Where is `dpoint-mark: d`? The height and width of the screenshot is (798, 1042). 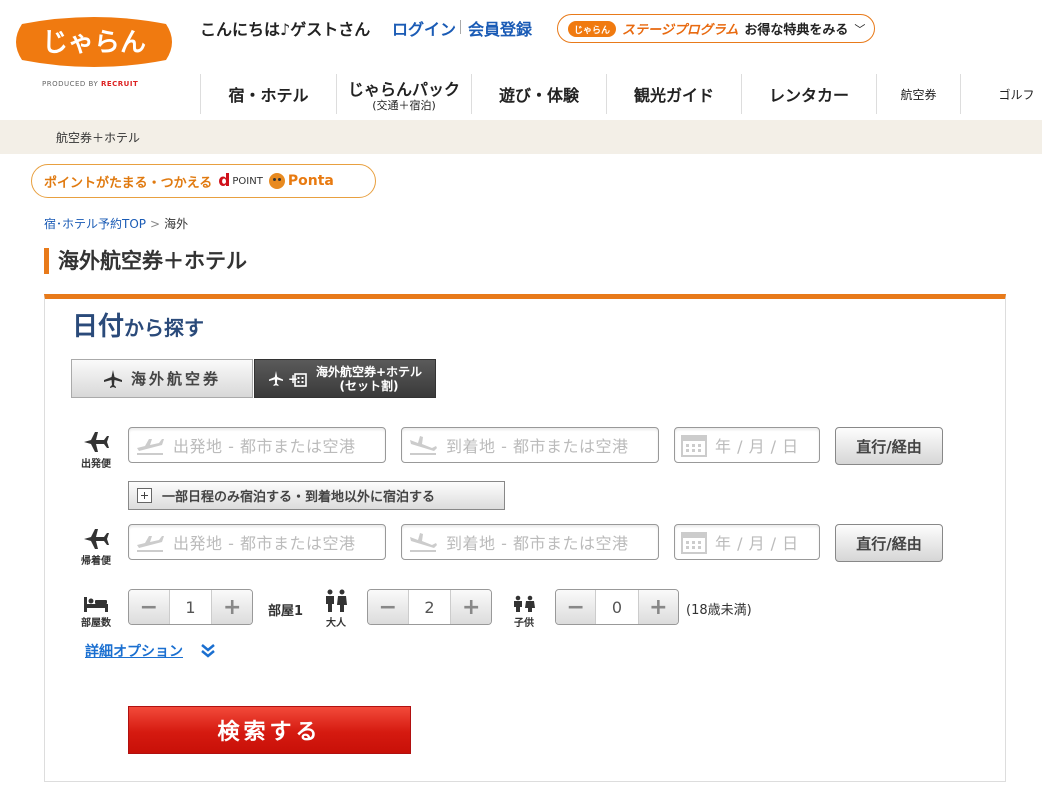 dpoint-mark: d is located at coordinates (224, 181).